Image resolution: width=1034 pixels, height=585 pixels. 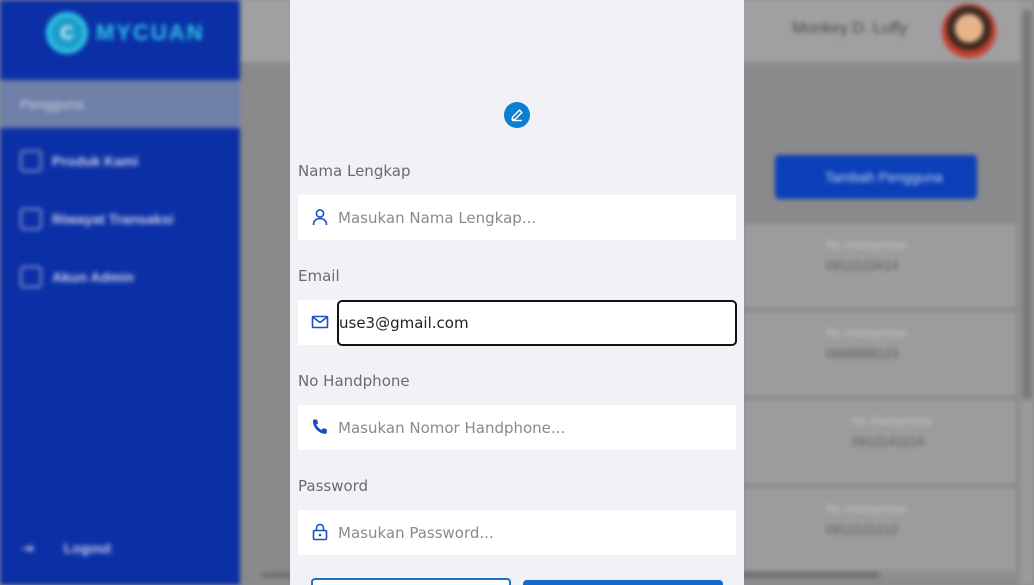 What do you see at coordinates (320, 322) in the screenshot?
I see `mail-icon` at bounding box center [320, 322].